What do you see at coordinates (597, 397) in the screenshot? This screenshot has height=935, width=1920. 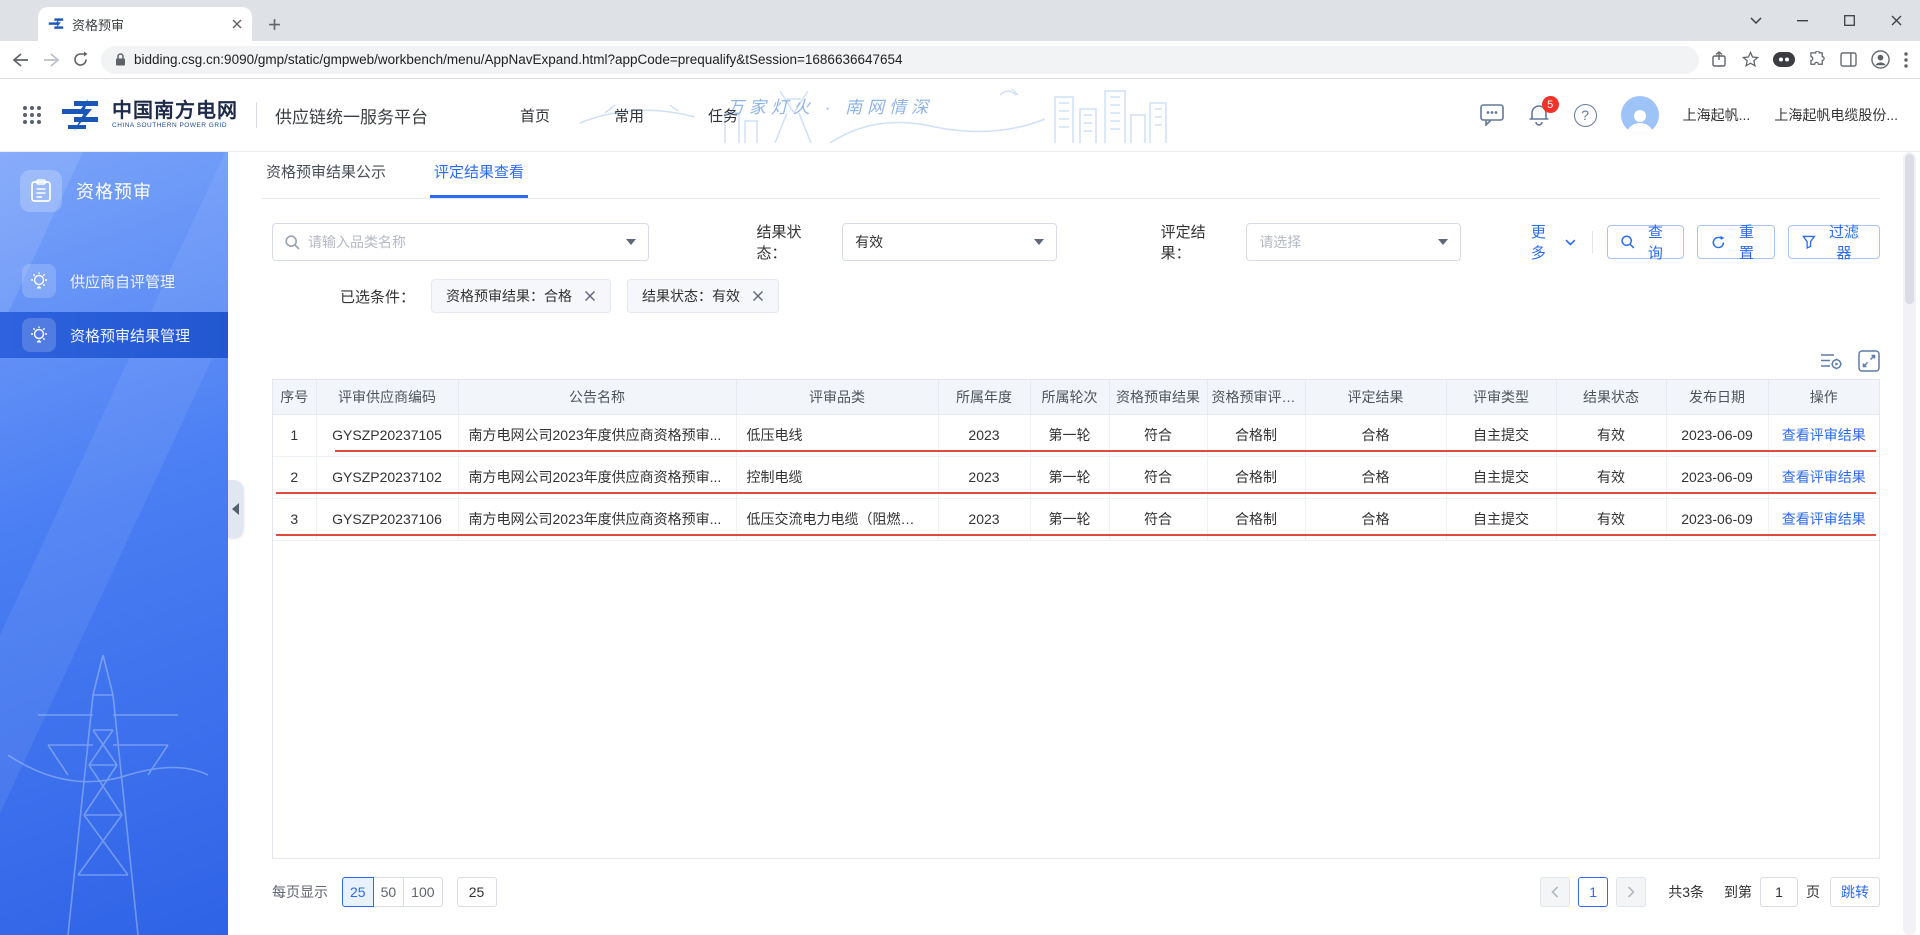 I see `col-notice-name: 公告名称` at bounding box center [597, 397].